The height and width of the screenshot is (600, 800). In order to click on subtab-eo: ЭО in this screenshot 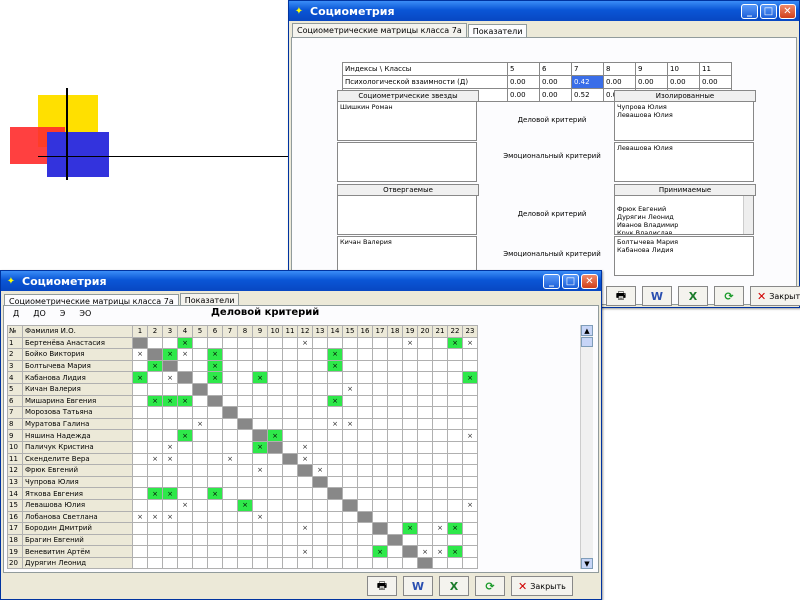, I will do `click(85, 313)`.